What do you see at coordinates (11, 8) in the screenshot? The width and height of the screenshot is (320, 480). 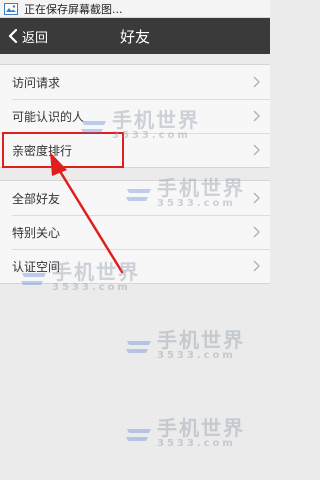 I see `screenshot-icon` at bounding box center [11, 8].